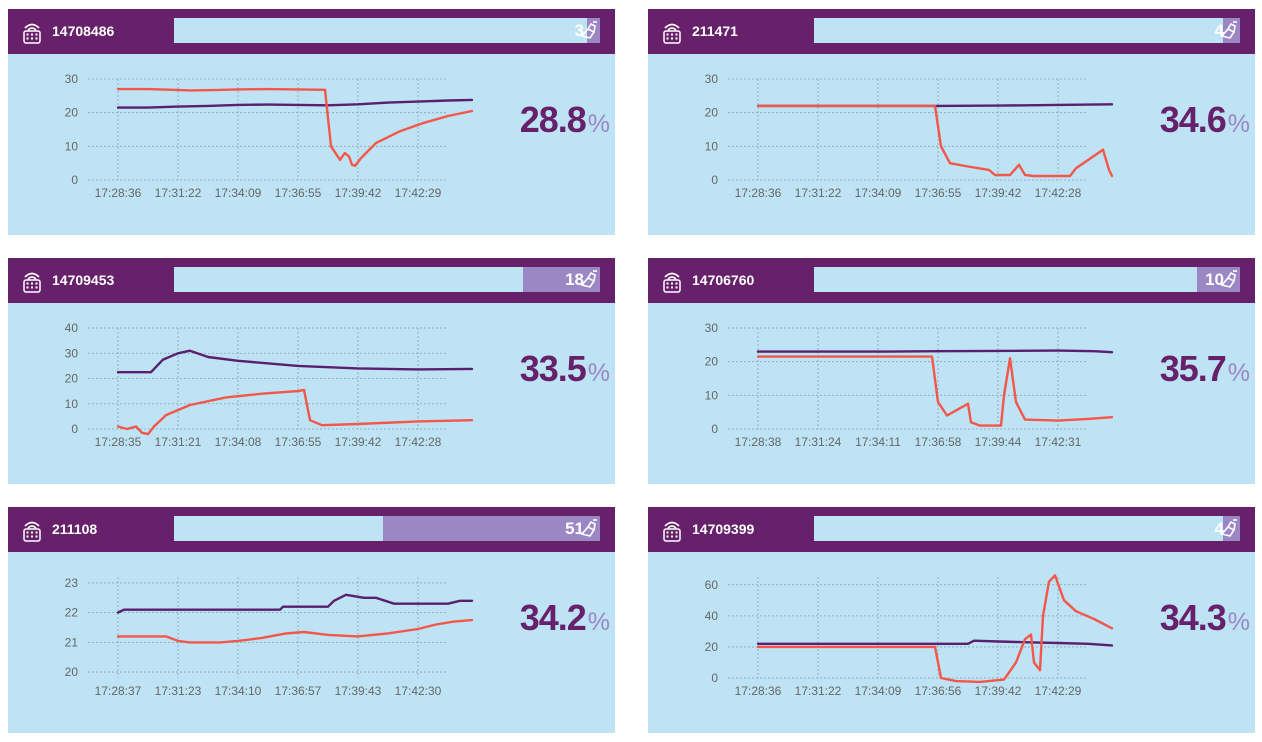  What do you see at coordinates (178, 442) in the screenshot?
I see `x-tick-label: 17:31:21` at bounding box center [178, 442].